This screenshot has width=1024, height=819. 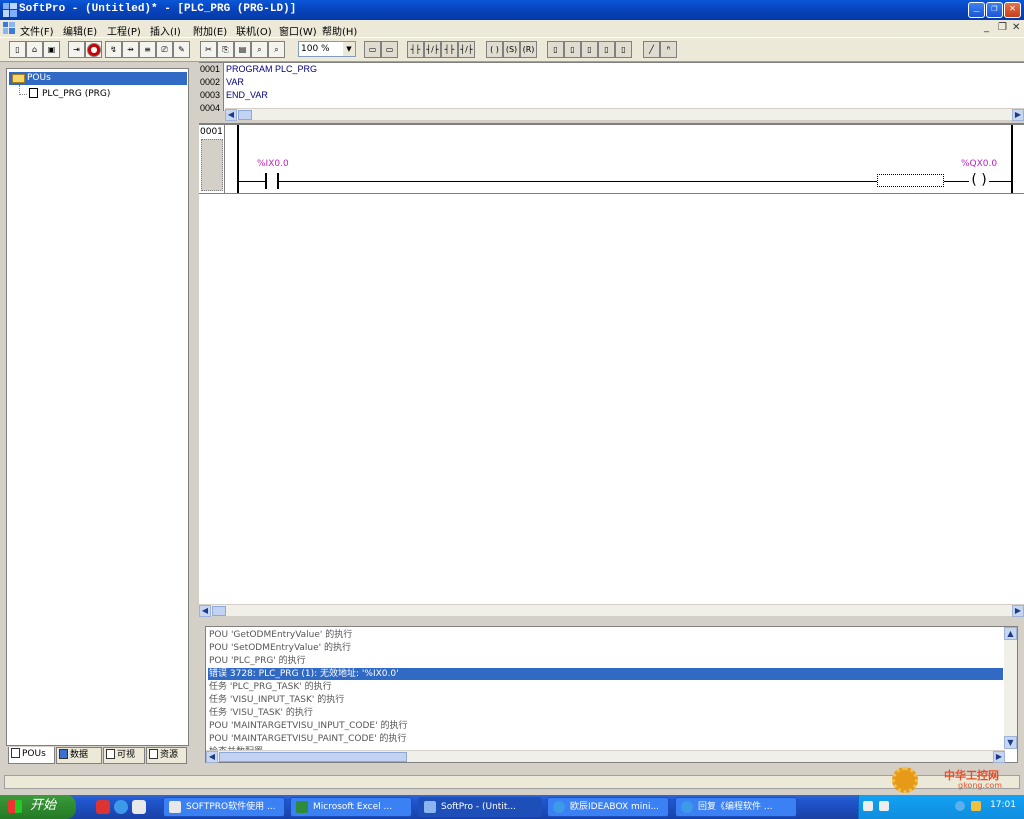 What do you see at coordinates (555, 49) in the screenshot?
I see `function-block-icon: ▯` at bounding box center [555, 49].